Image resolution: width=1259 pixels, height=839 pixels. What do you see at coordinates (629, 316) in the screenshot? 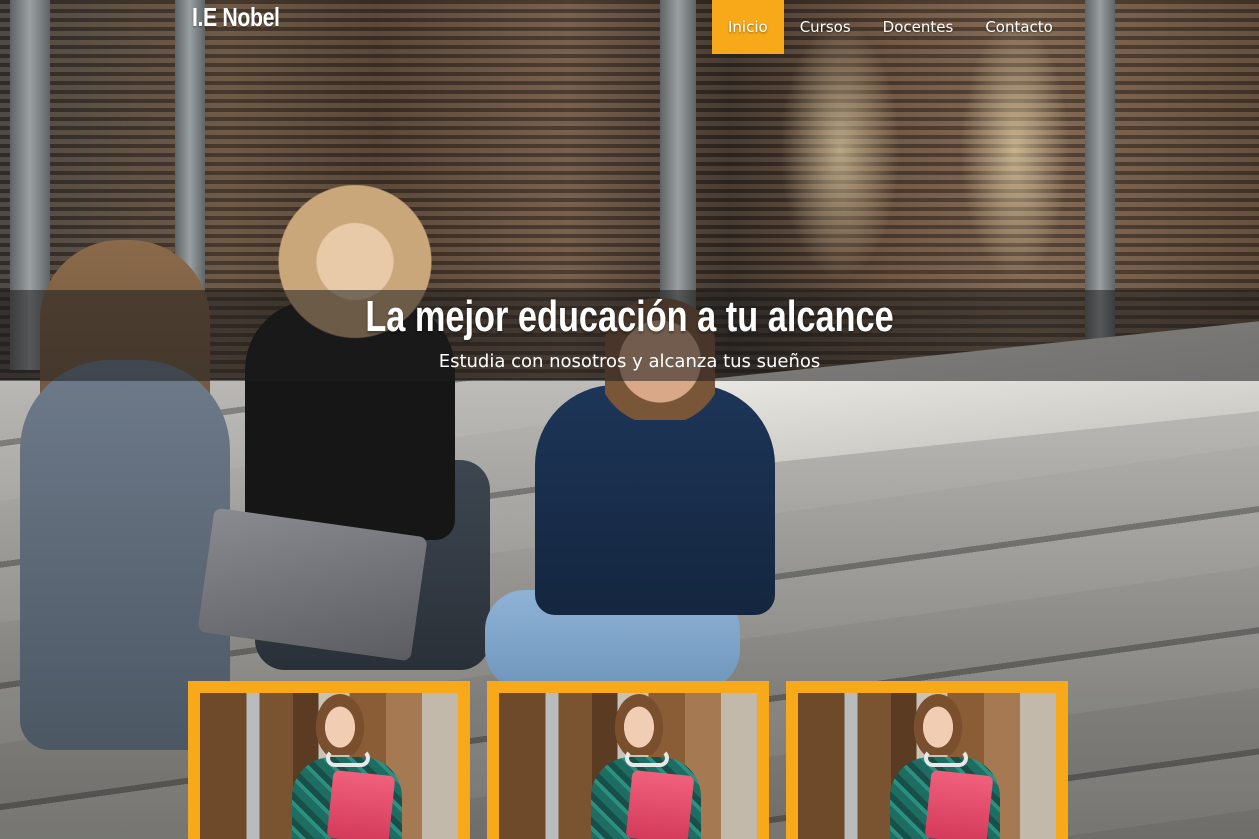
I see `hero-title: La mejor educación a tu alcance` at bounding box center [629, 316].